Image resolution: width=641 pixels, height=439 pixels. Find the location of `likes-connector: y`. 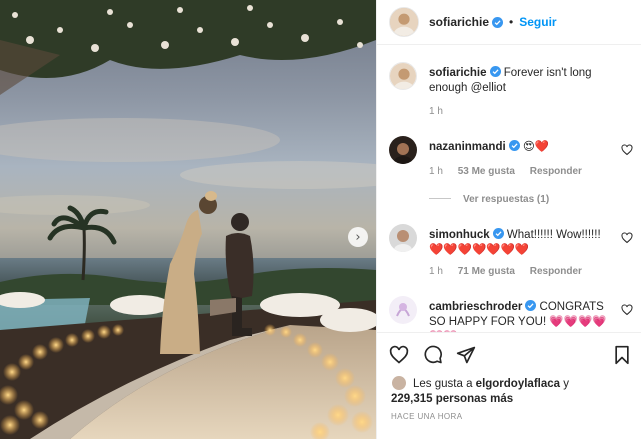

likes-connector: y is located at coordinates (566, 384).